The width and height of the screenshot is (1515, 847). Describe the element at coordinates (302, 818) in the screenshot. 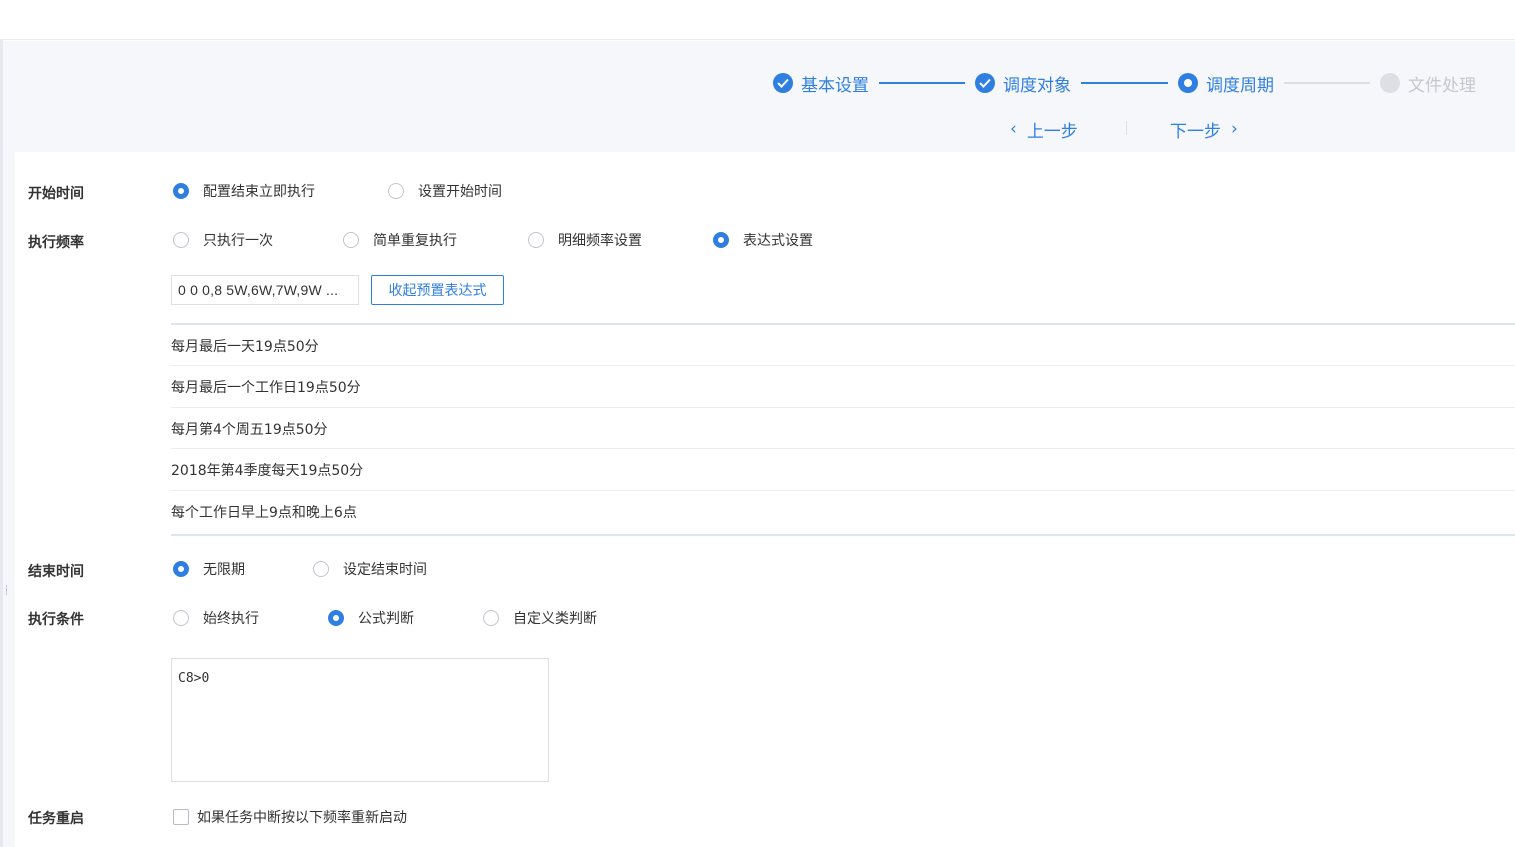

I see `checkbox-label: 如果任务中断按以下频率重新启动` at that location.